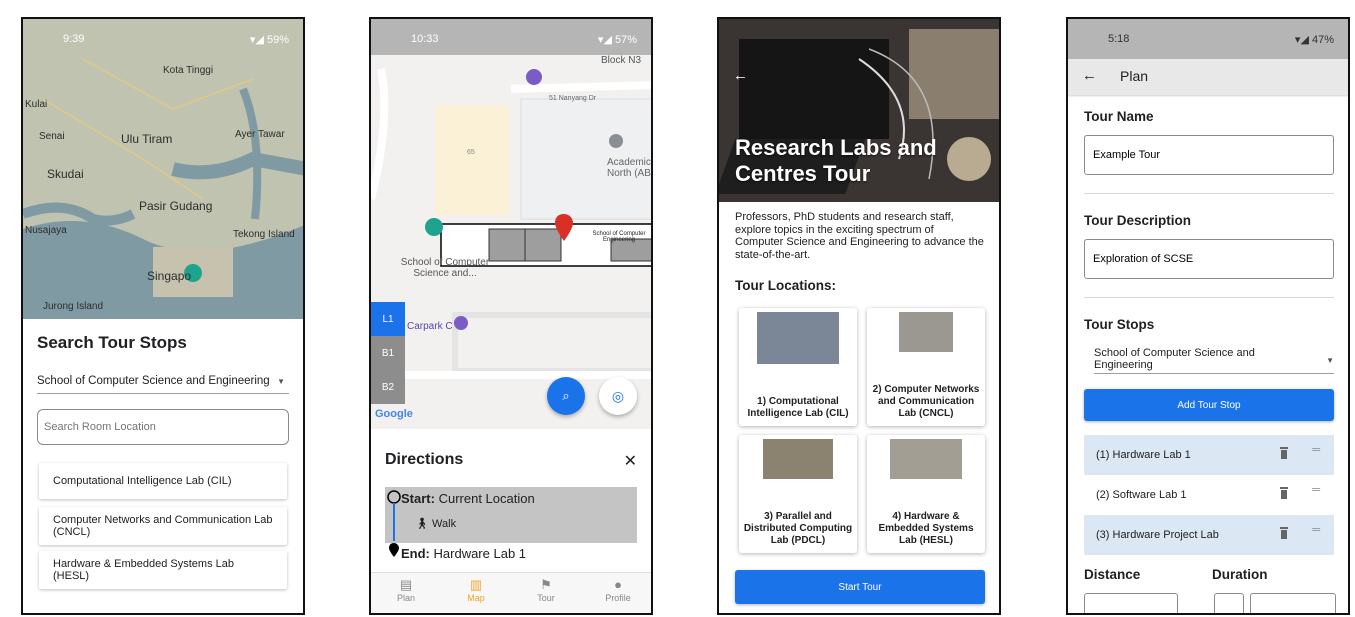  Describe the element at coordinates (394, 414) in the screenshot. I see `google-logo: Google` at that location.